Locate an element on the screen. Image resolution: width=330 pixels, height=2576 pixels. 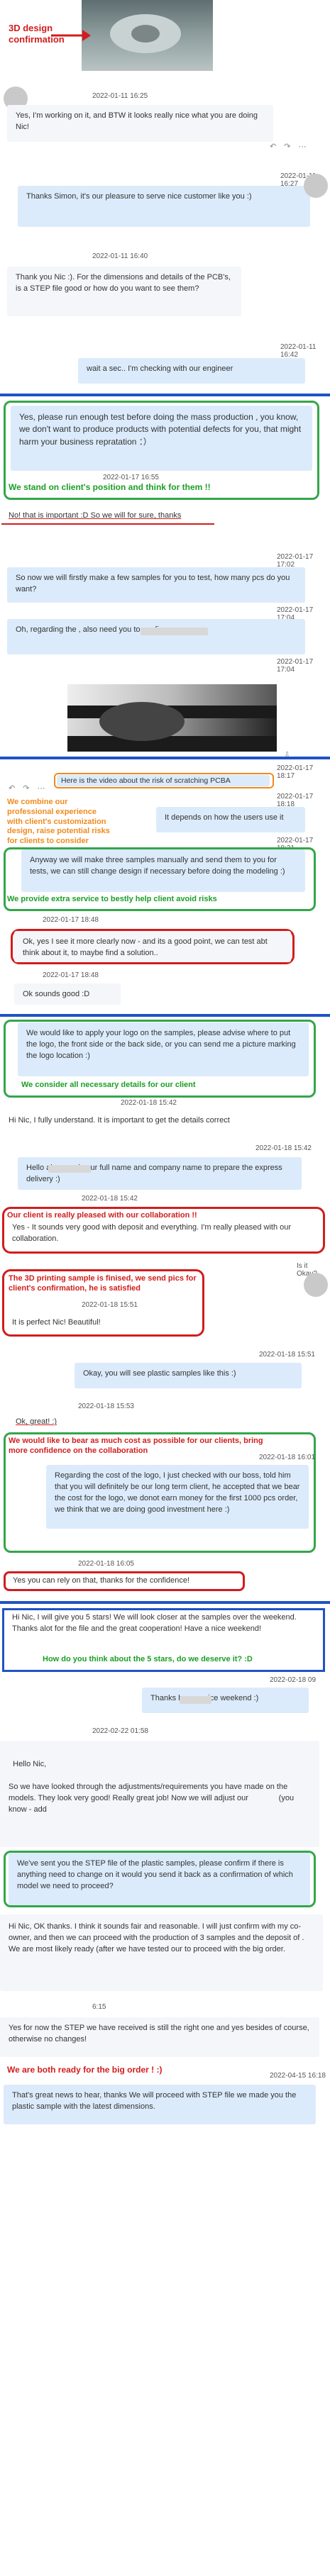
timestamp: 2022-01-18 15:53 is located at coordinates (106, 1406).